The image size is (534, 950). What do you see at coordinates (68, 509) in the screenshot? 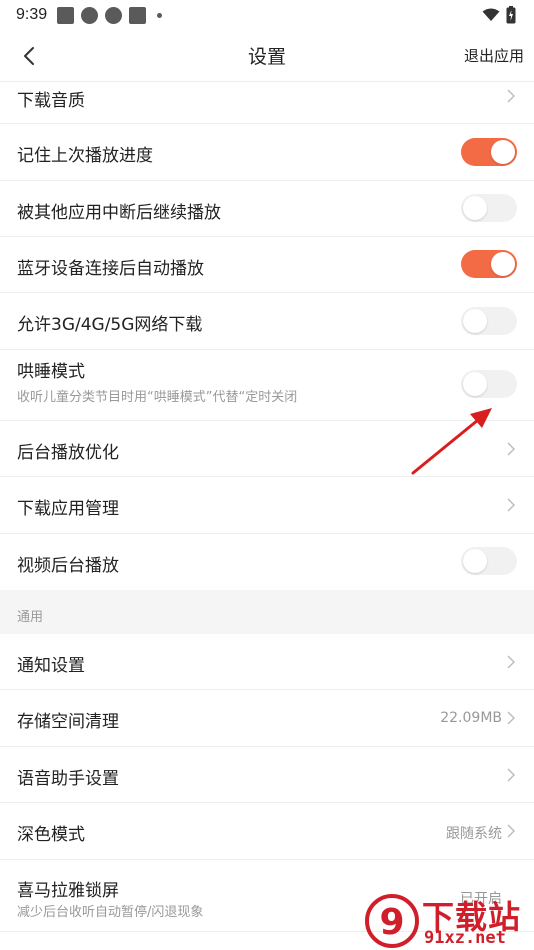
I see `setting-title: 下载应用管理` at bounding box center [68, 509].